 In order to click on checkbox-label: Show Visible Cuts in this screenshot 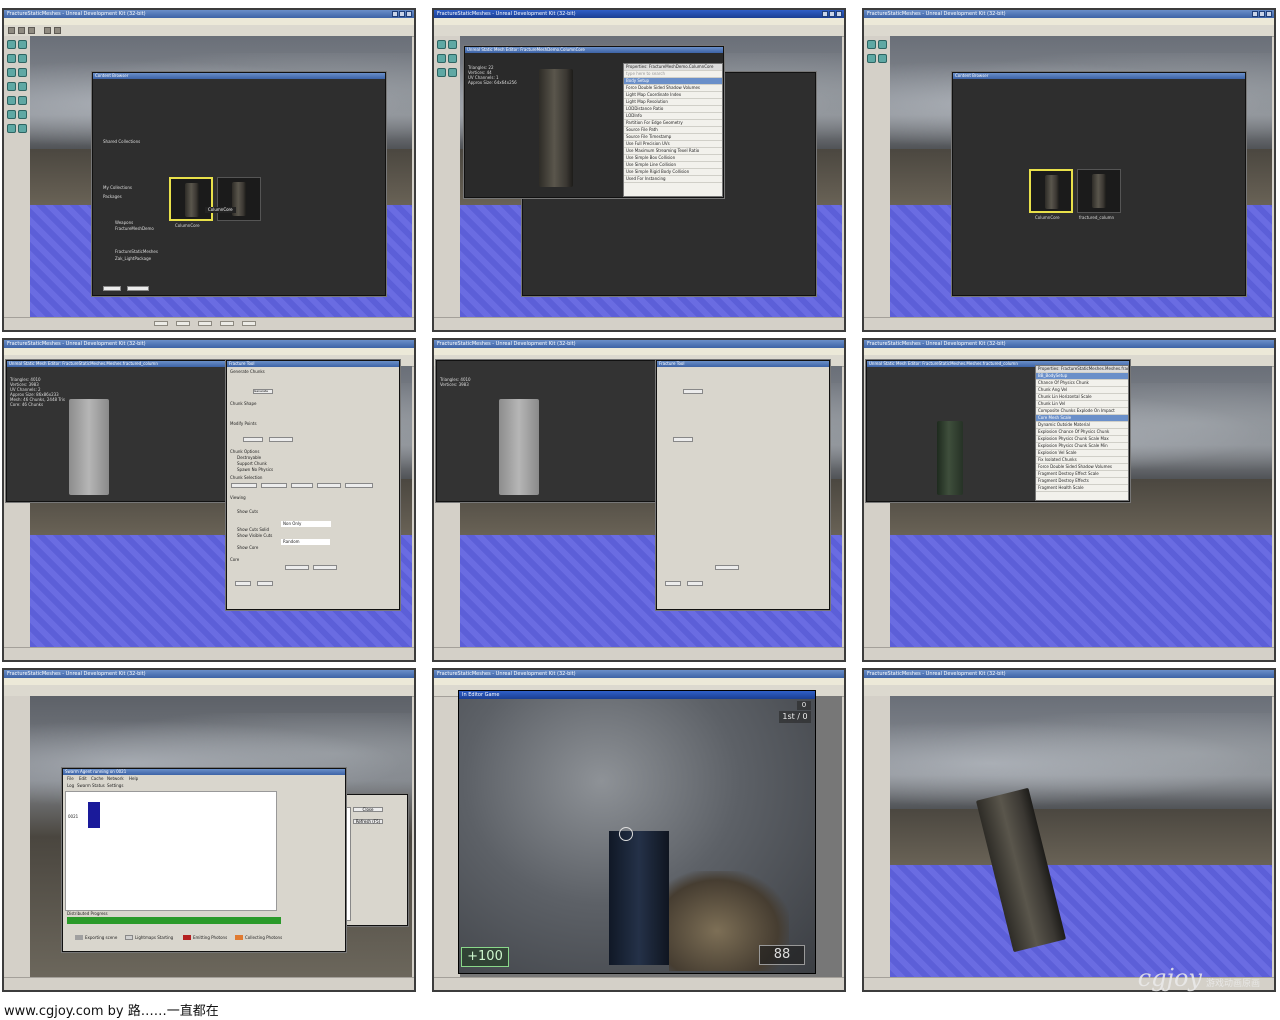, I will do `click(254, 536)`.